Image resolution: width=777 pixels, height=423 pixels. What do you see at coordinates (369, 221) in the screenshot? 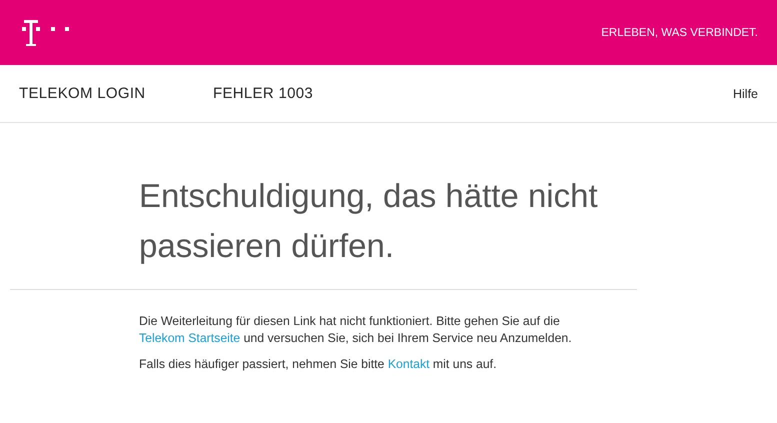
I see `error-heading: Entschuldigung, das hätte nicht passieren dürfen.` at bounding box center [369, 221].